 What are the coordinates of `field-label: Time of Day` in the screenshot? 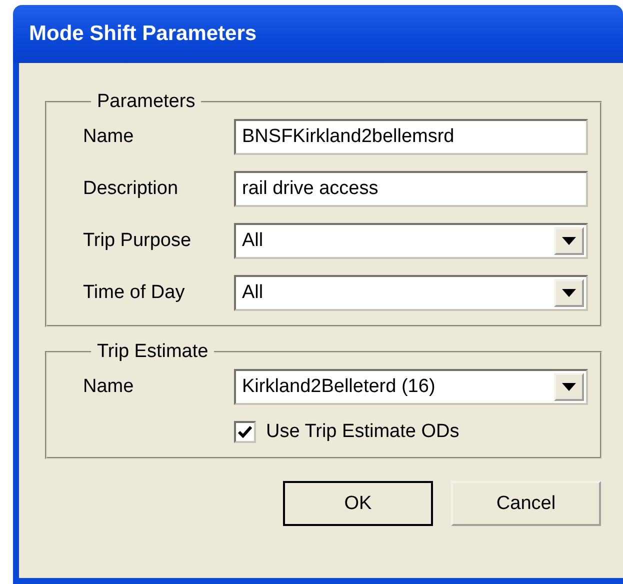 It's located at (134, 293).